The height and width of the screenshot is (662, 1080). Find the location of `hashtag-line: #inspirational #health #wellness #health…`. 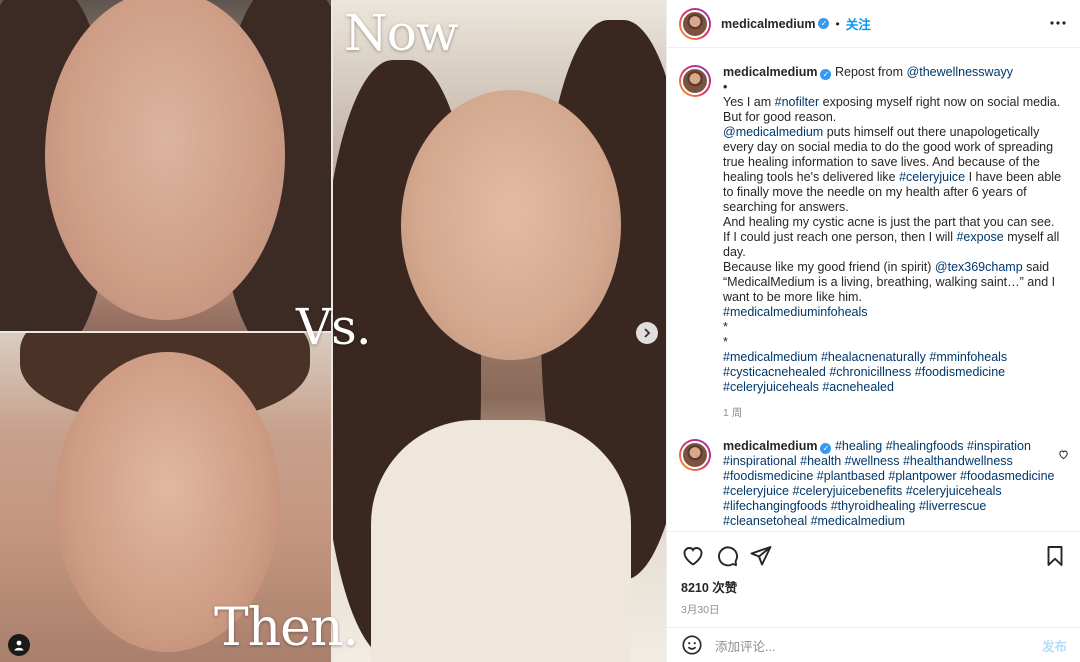

hashtag-line: #inspirational #health #wellness #health… is located at coordinates (895, 461).